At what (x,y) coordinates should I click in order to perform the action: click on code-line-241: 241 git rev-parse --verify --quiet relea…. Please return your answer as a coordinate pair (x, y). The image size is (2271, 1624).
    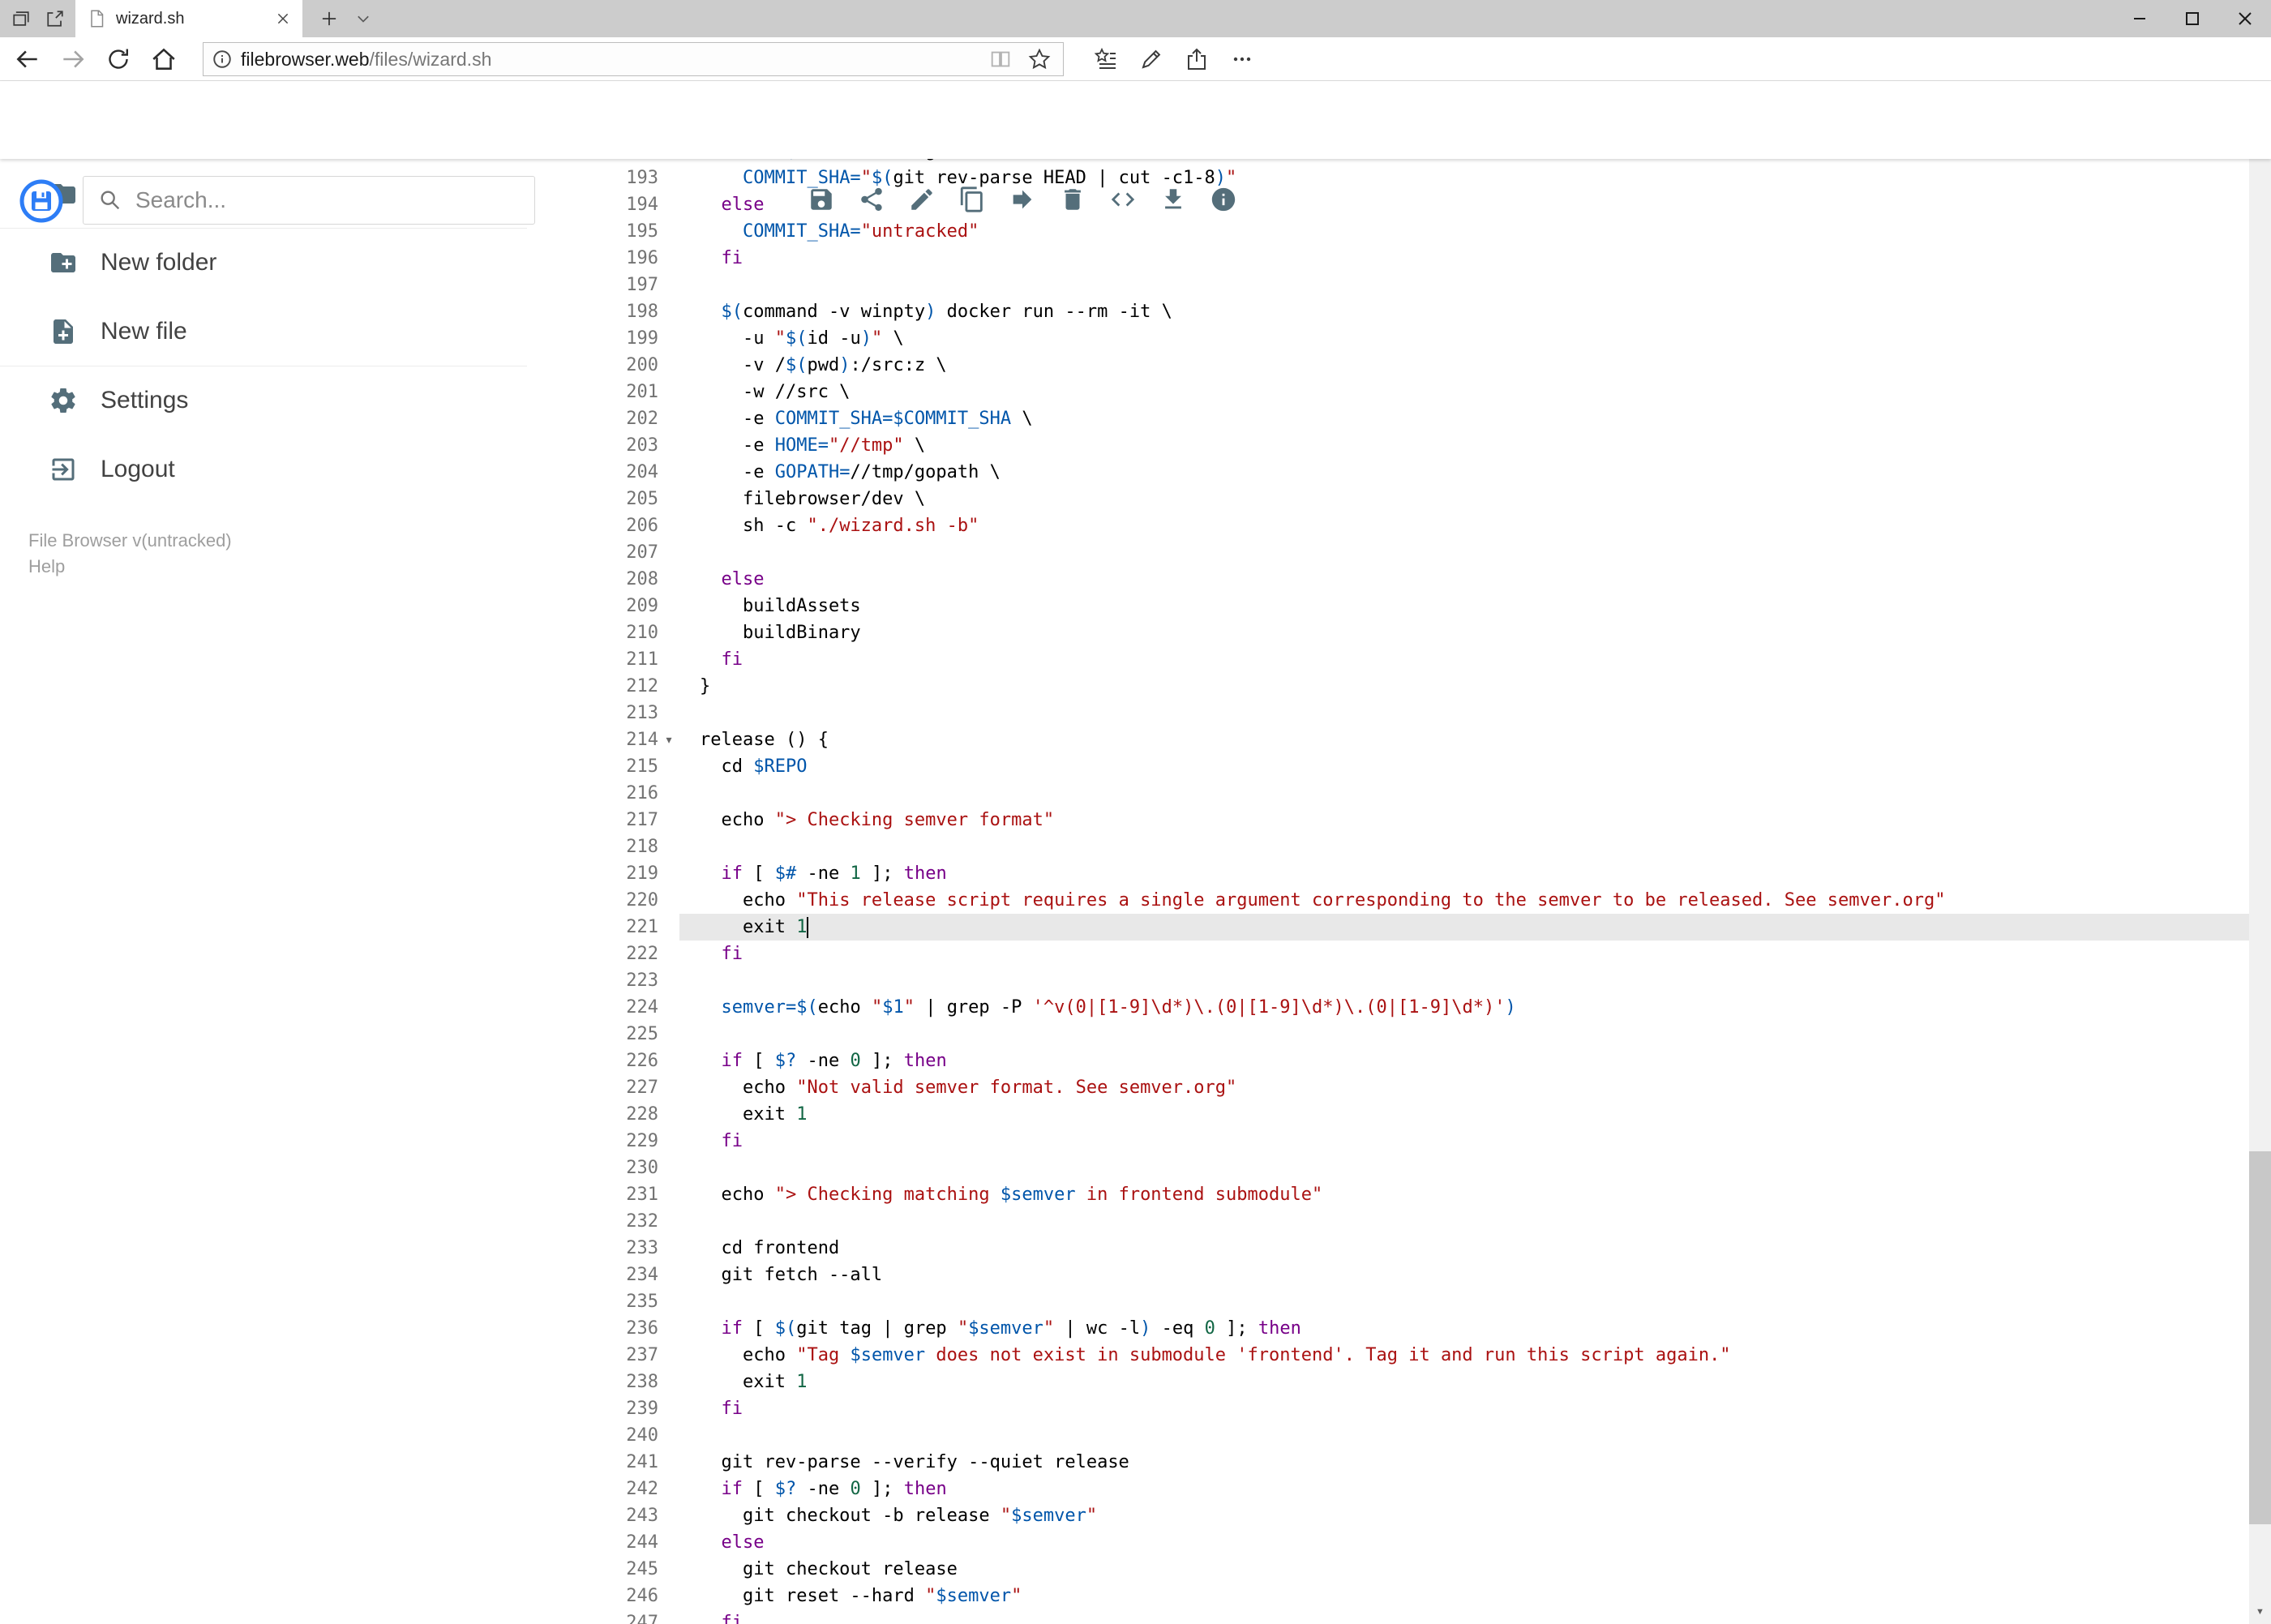
    Looking at the image, I should click on (1388, 1463).